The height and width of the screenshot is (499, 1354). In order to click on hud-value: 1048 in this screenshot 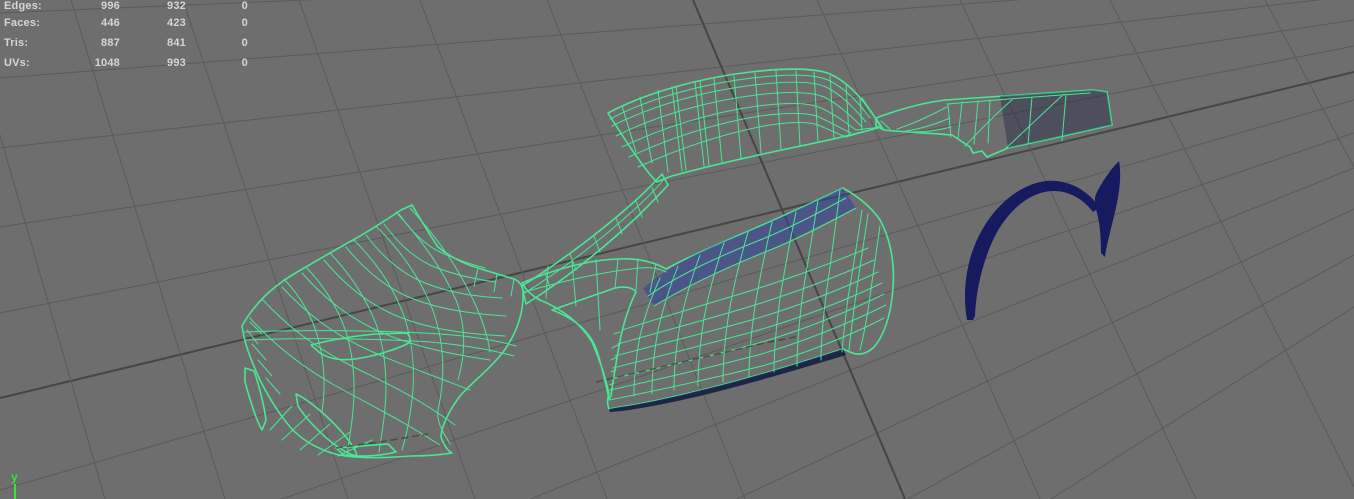, I will do `click(107, 63)`.